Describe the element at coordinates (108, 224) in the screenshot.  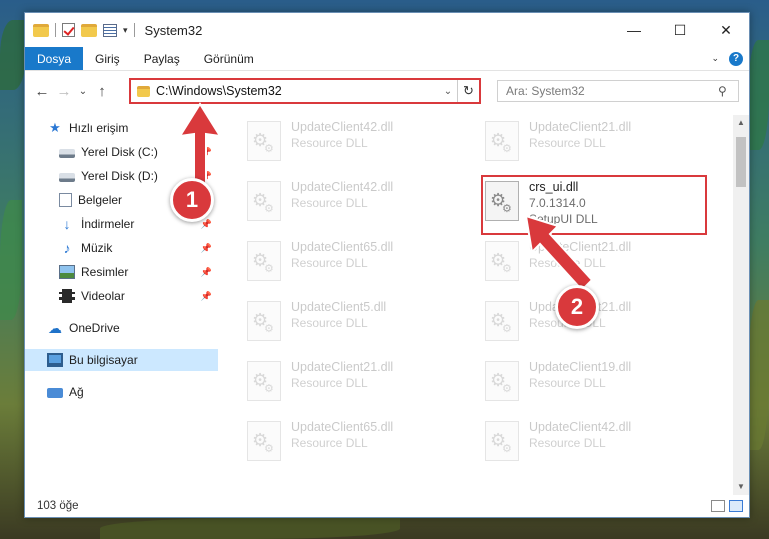
I see `sidebar-item-label: İndirmeler` at that location.